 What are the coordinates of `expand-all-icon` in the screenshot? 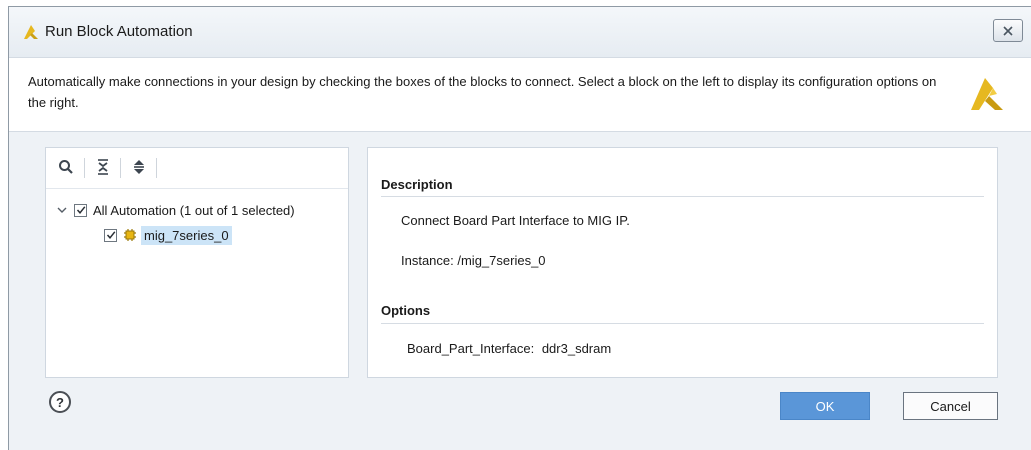 It's located at (139, 167).